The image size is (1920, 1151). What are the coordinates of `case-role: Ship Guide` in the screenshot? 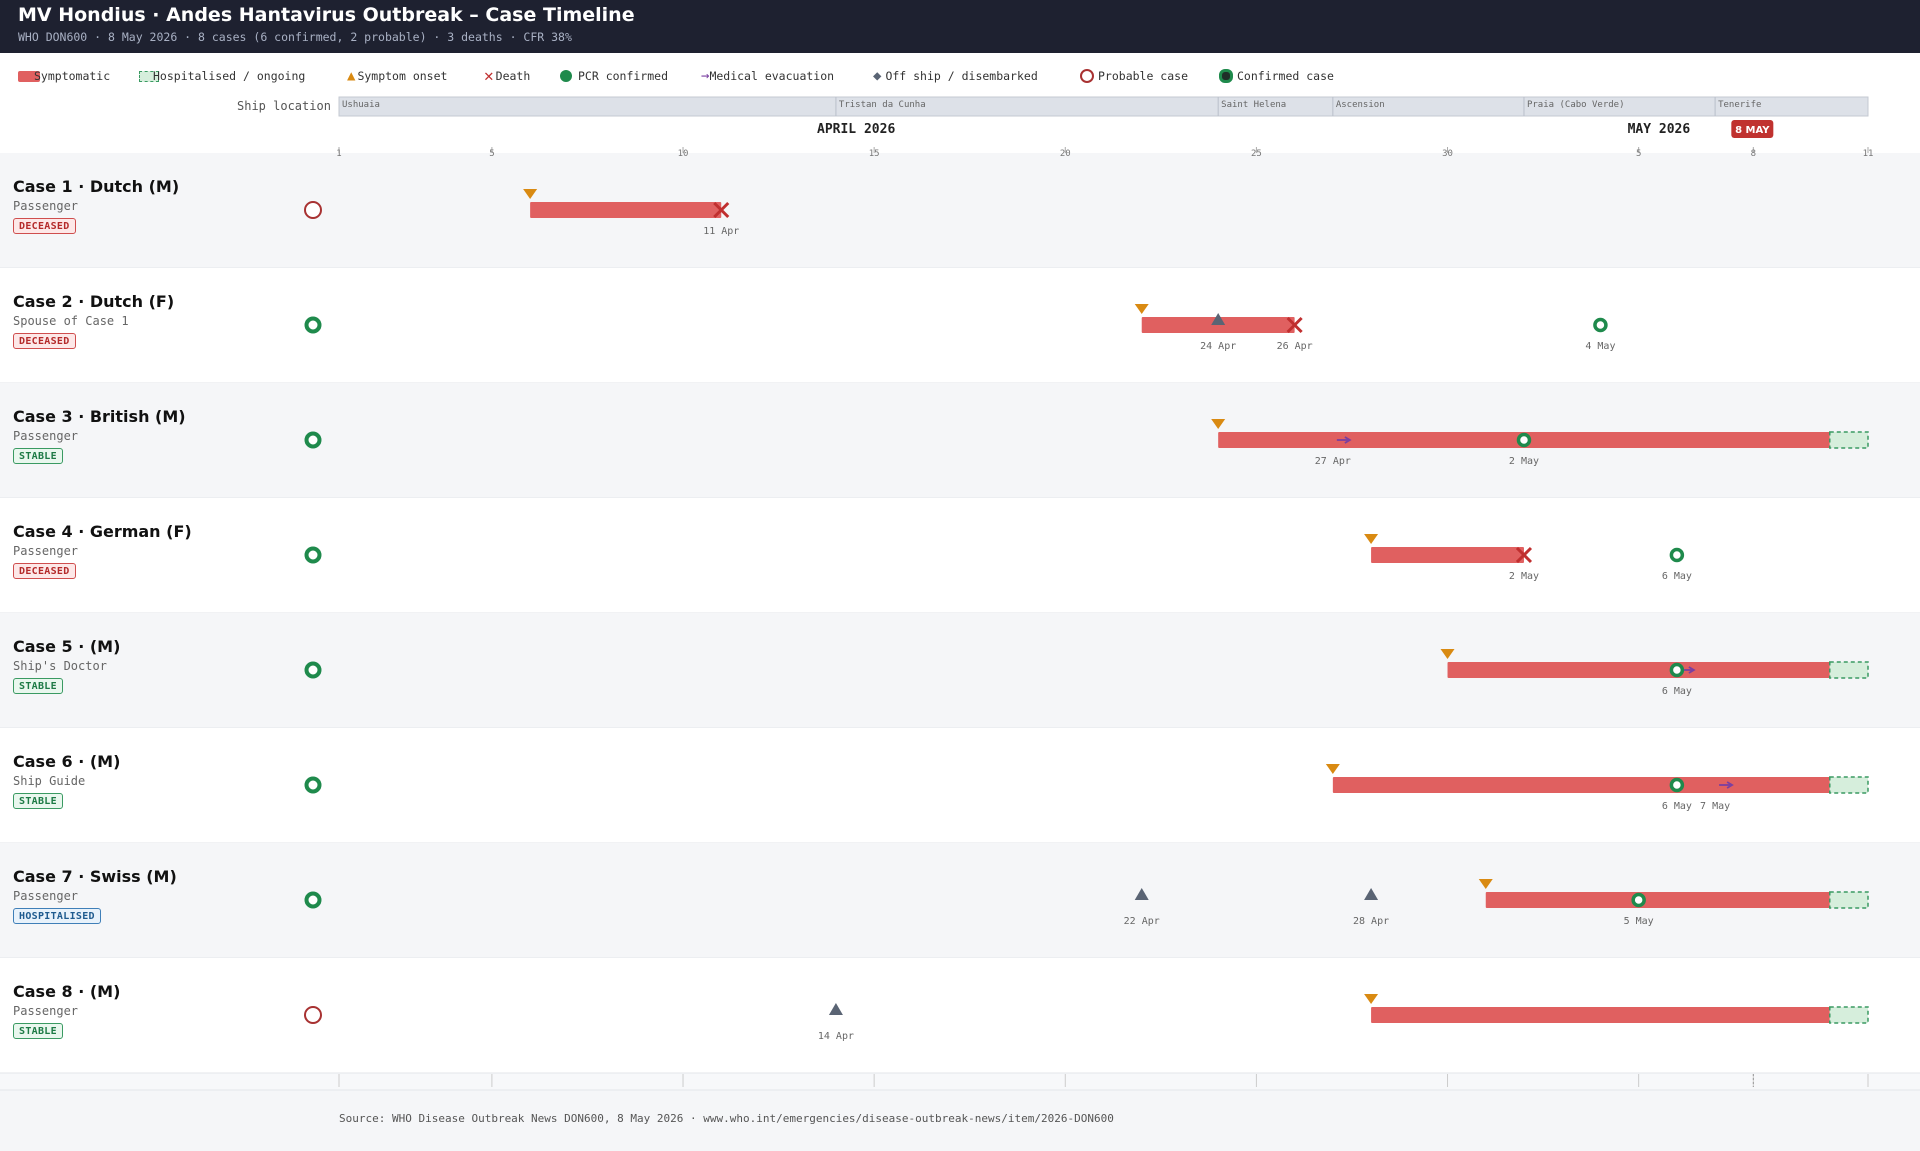 It's located at (49, 781).